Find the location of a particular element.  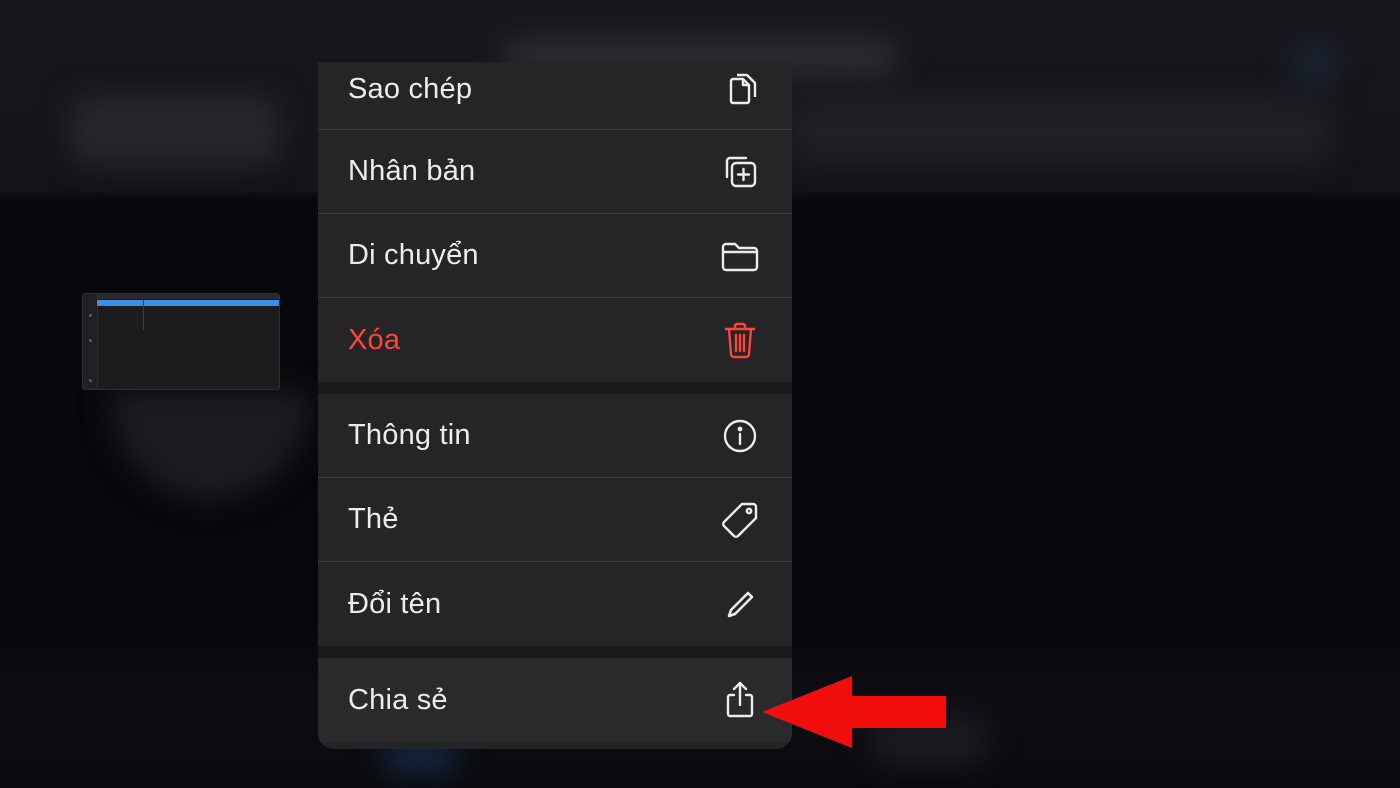

menu-item-move: Di chuyển is located at coordinates (555, 256).